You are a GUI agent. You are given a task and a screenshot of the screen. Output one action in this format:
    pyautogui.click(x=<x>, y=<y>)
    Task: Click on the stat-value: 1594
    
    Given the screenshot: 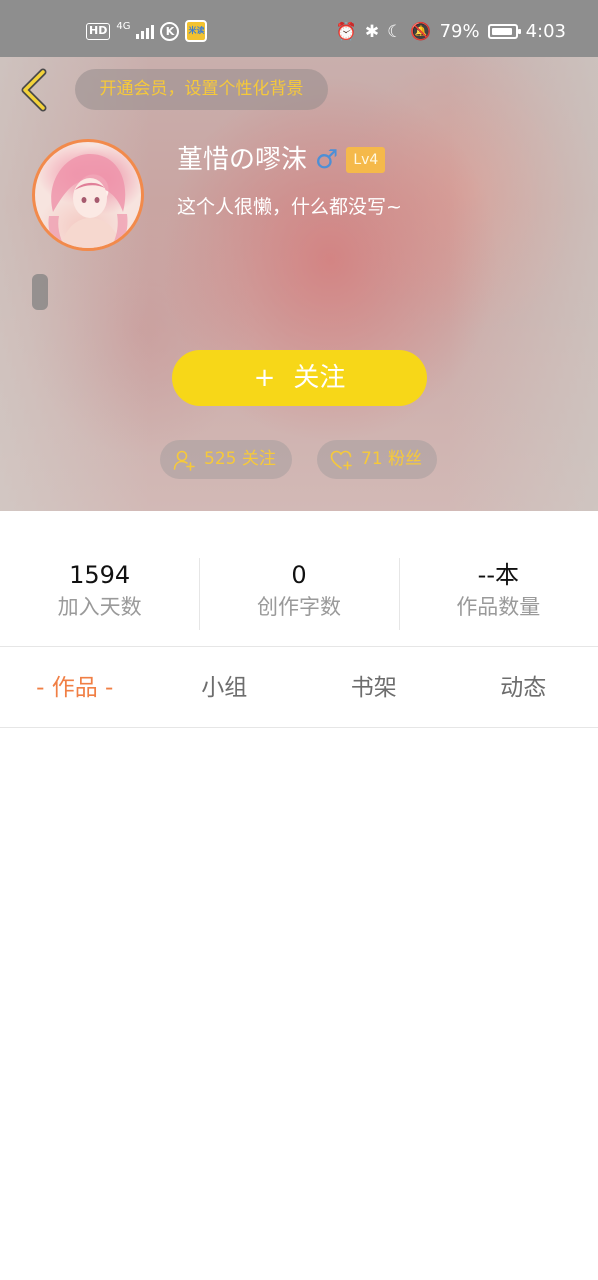 What is the action you would take?
    pyautogui.click(x=100, y=575)
    